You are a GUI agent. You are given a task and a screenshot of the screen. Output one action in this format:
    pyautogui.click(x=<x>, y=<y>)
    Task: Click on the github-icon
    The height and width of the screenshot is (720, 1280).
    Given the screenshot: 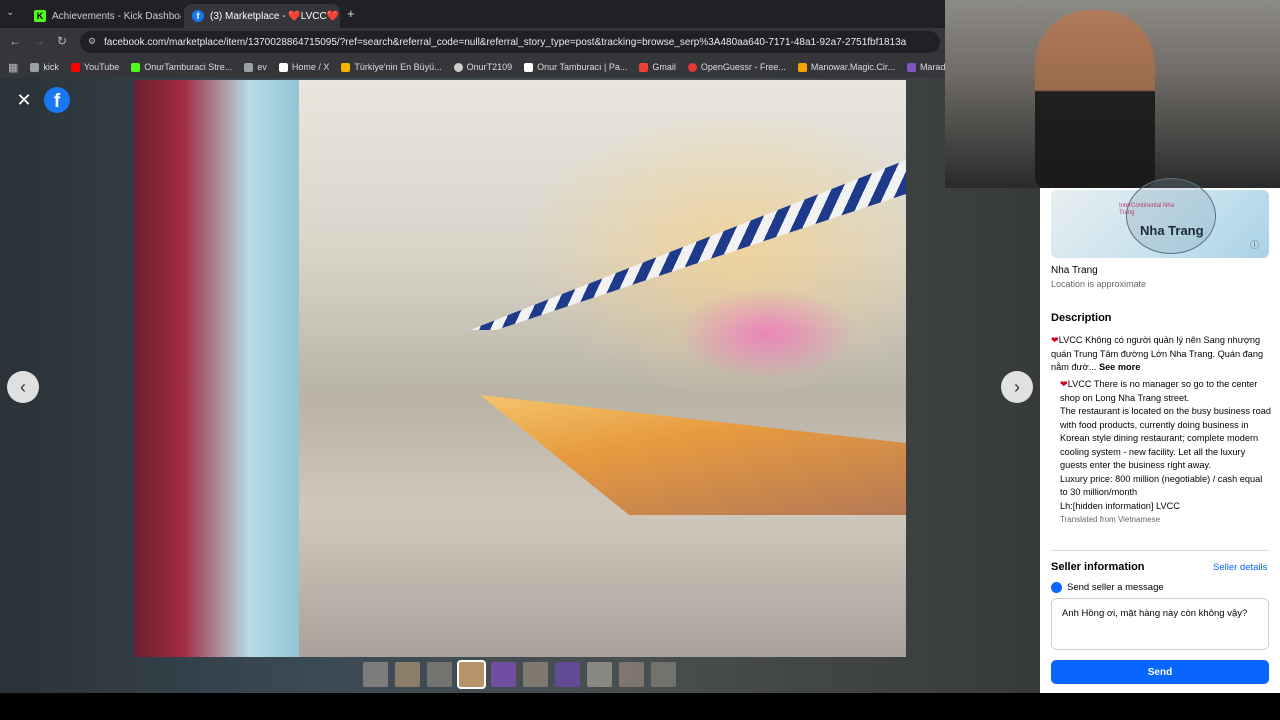 What is the action you would take?
    pyautogui.click(x=458, y=67)
    